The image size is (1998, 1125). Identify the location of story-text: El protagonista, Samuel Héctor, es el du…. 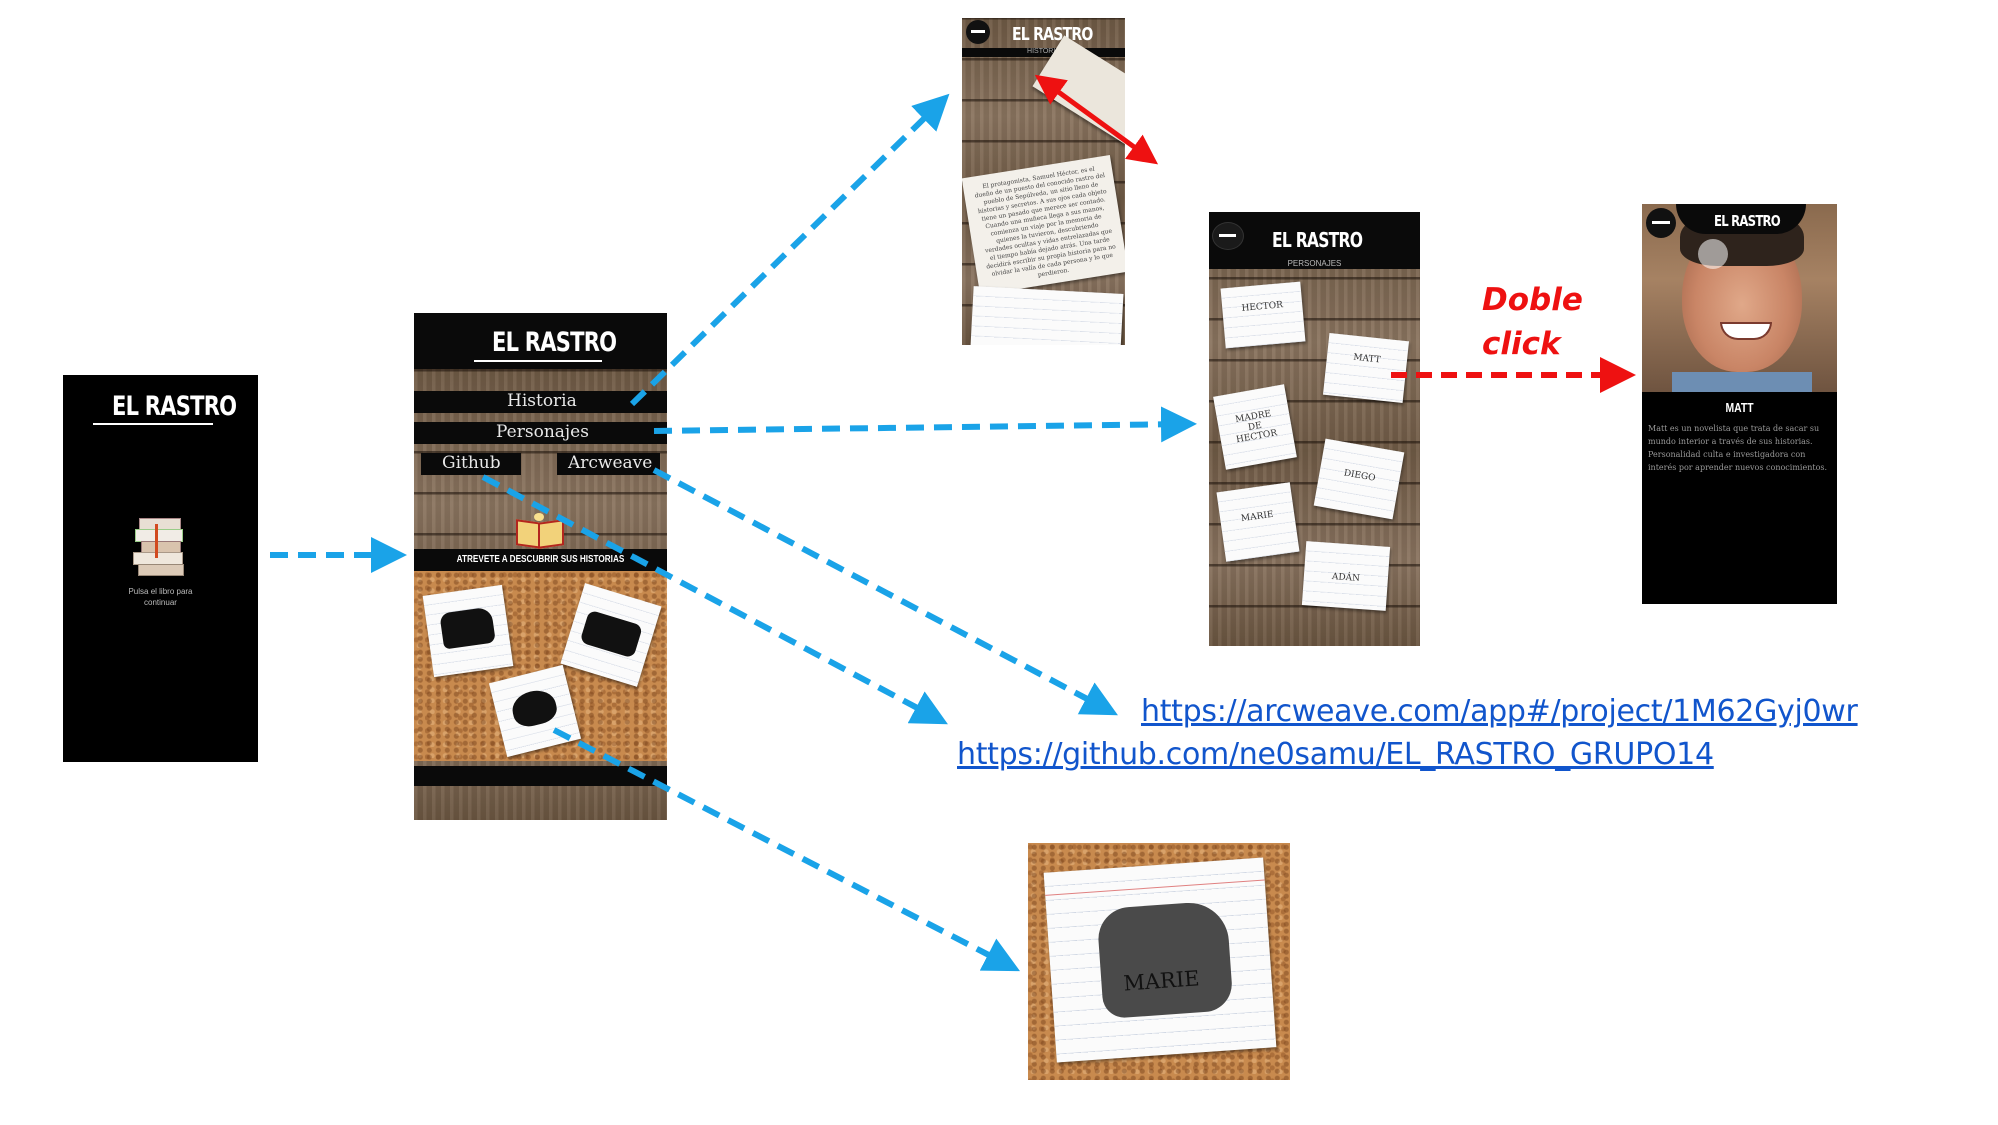
(1045, 222).